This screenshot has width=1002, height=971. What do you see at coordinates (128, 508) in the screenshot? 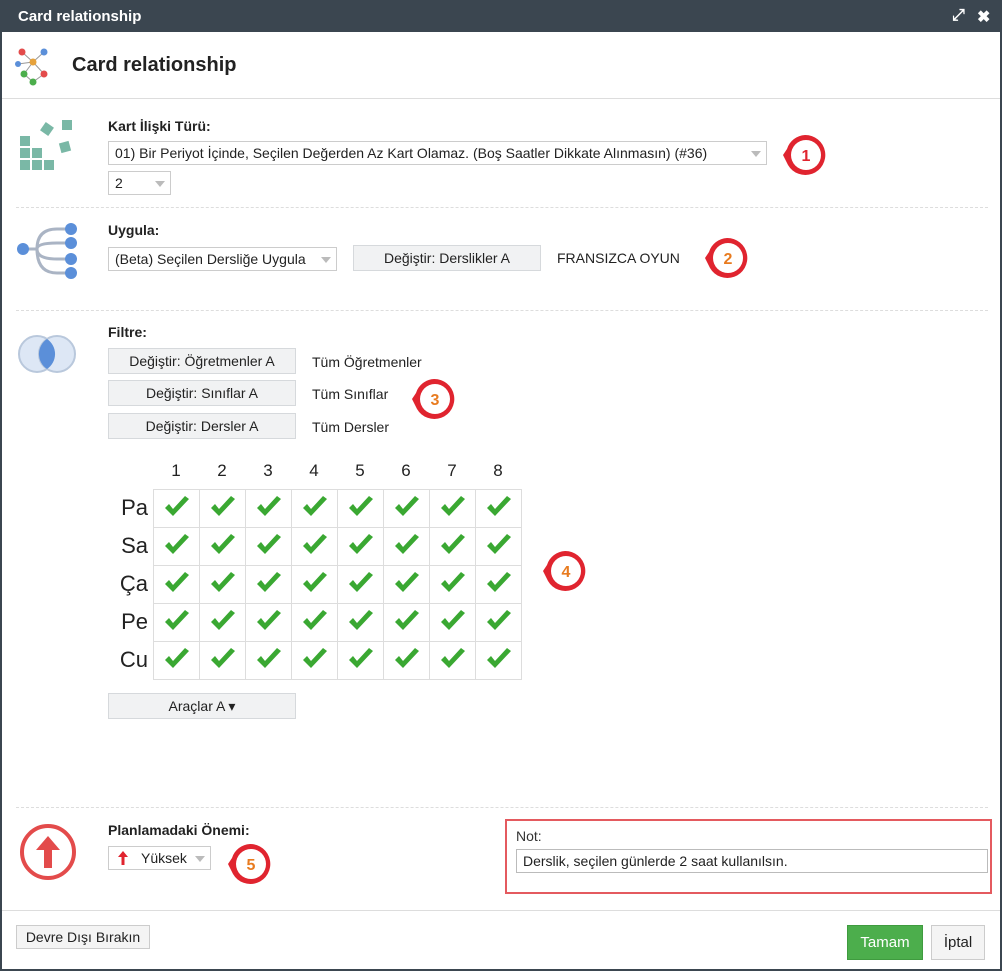
I see `day-header: Pa` at bounding box center [128, 508].